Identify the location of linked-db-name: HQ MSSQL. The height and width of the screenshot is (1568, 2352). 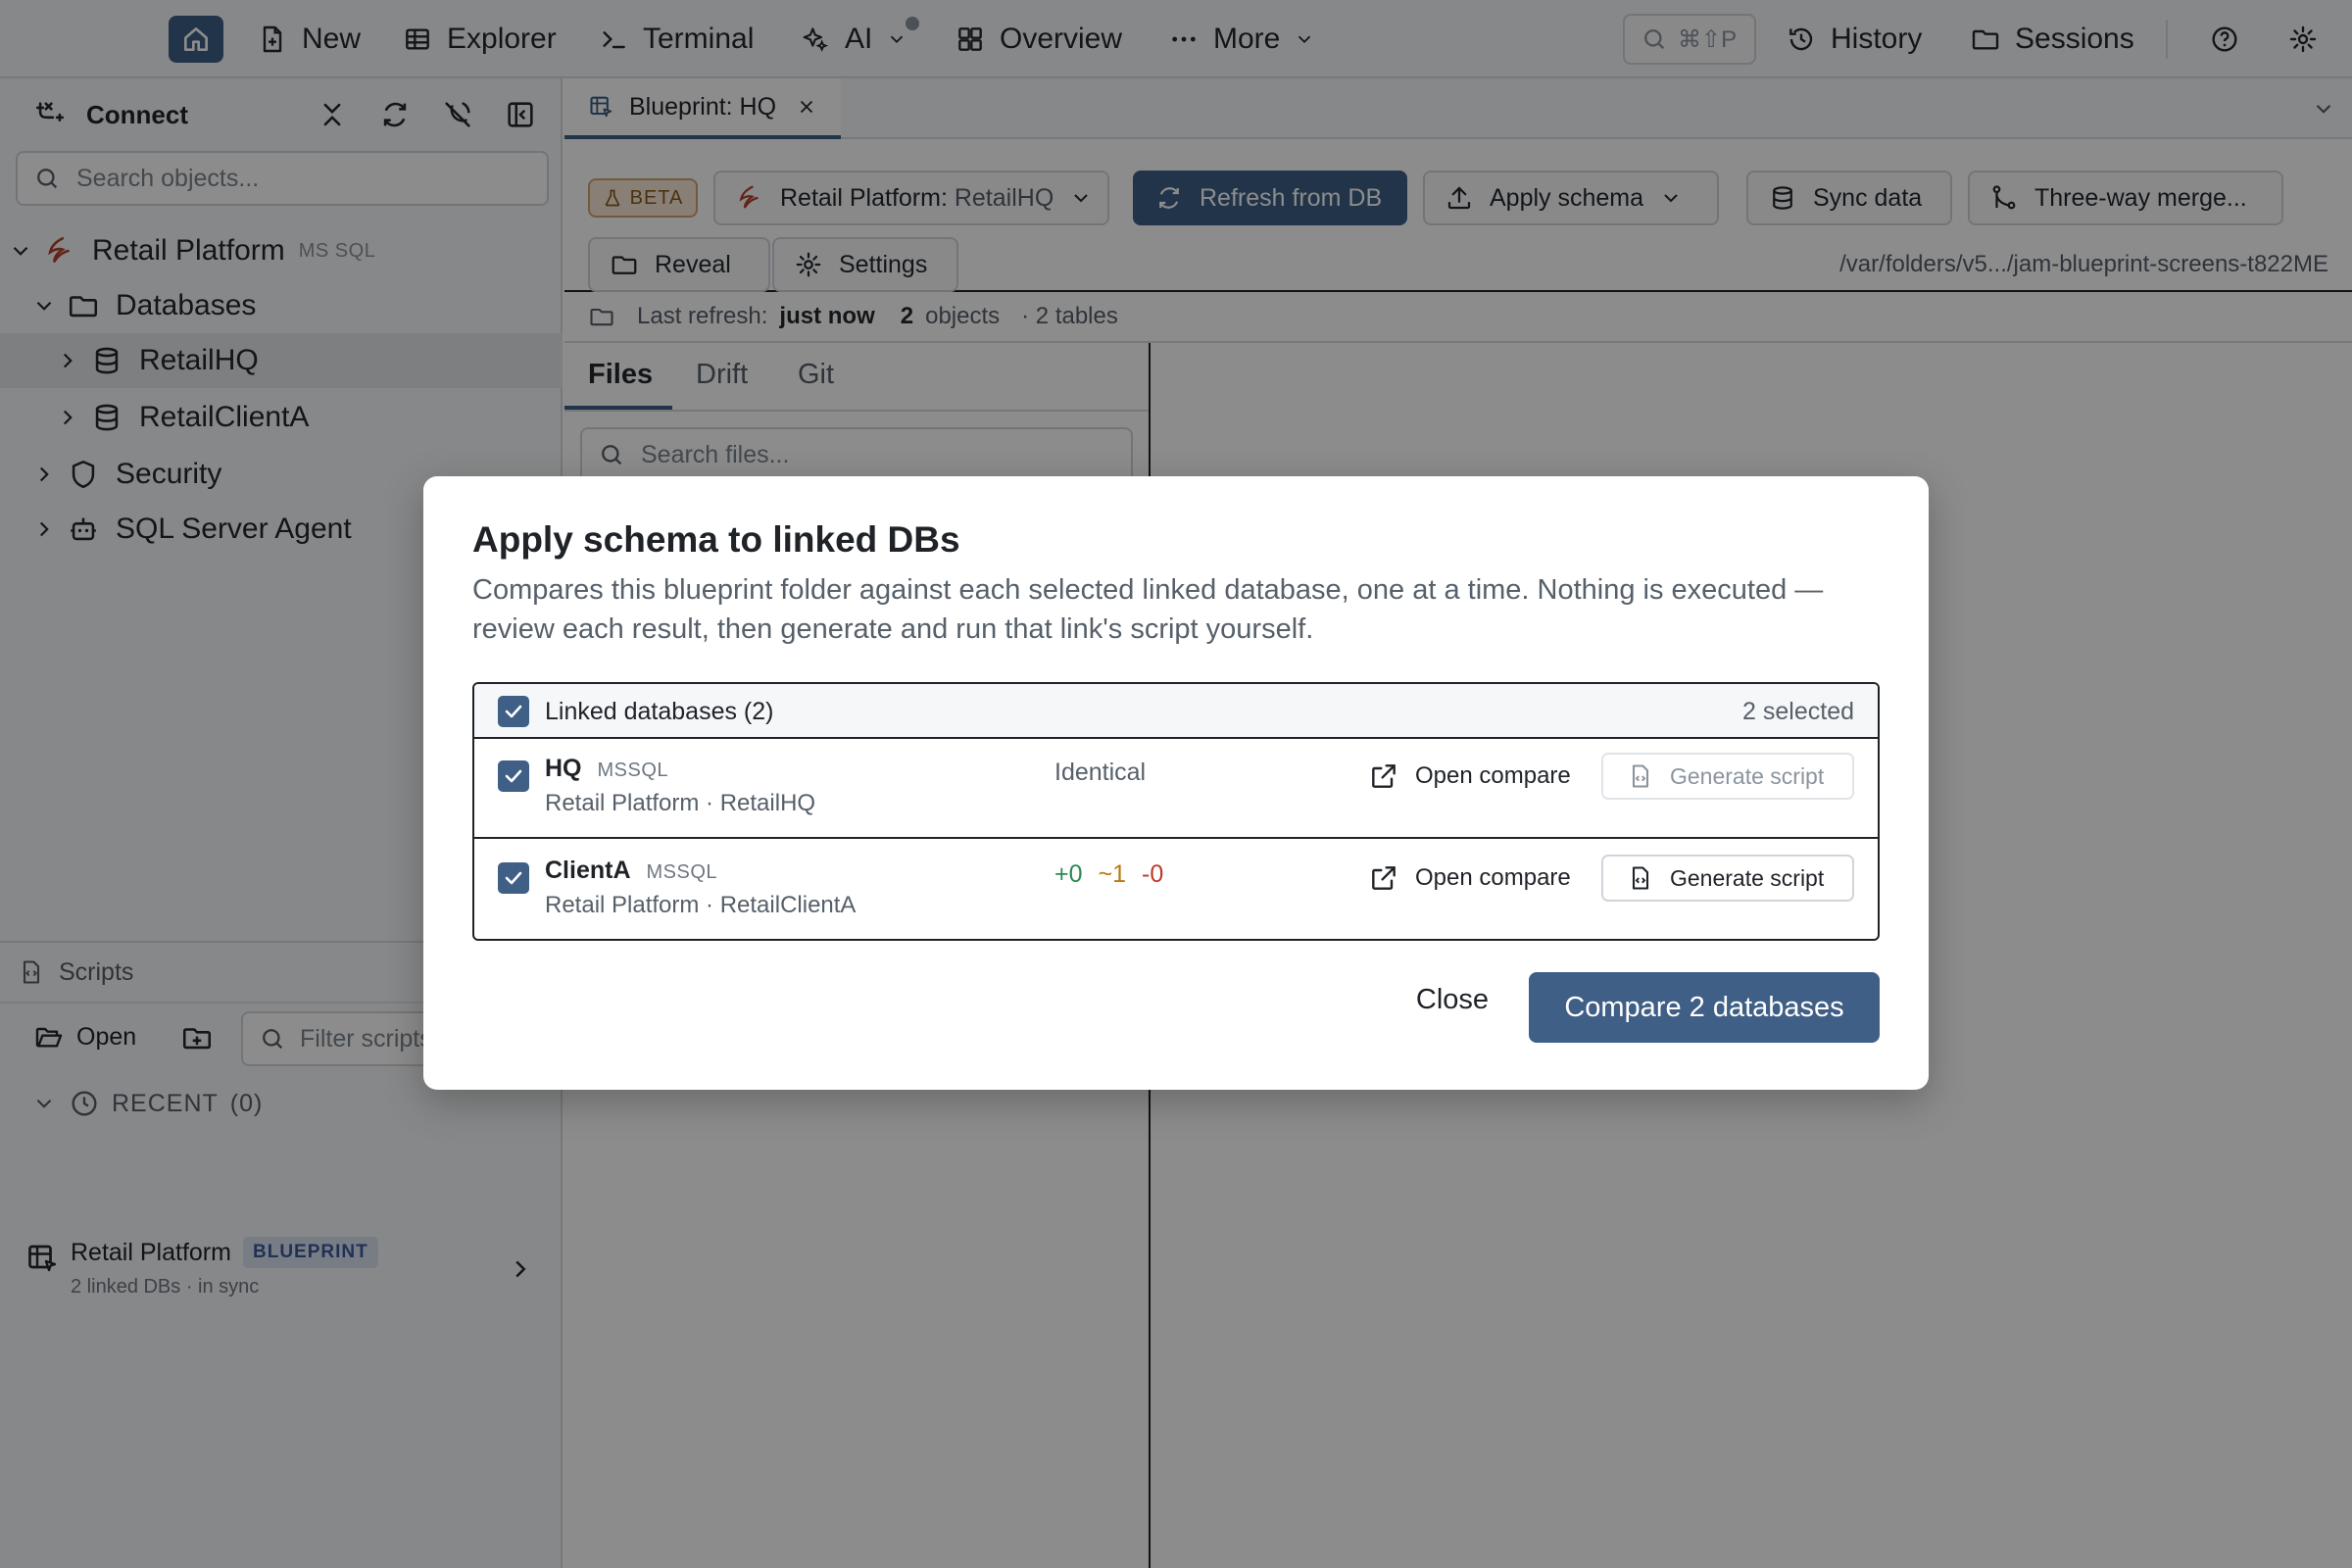
(606, 769).